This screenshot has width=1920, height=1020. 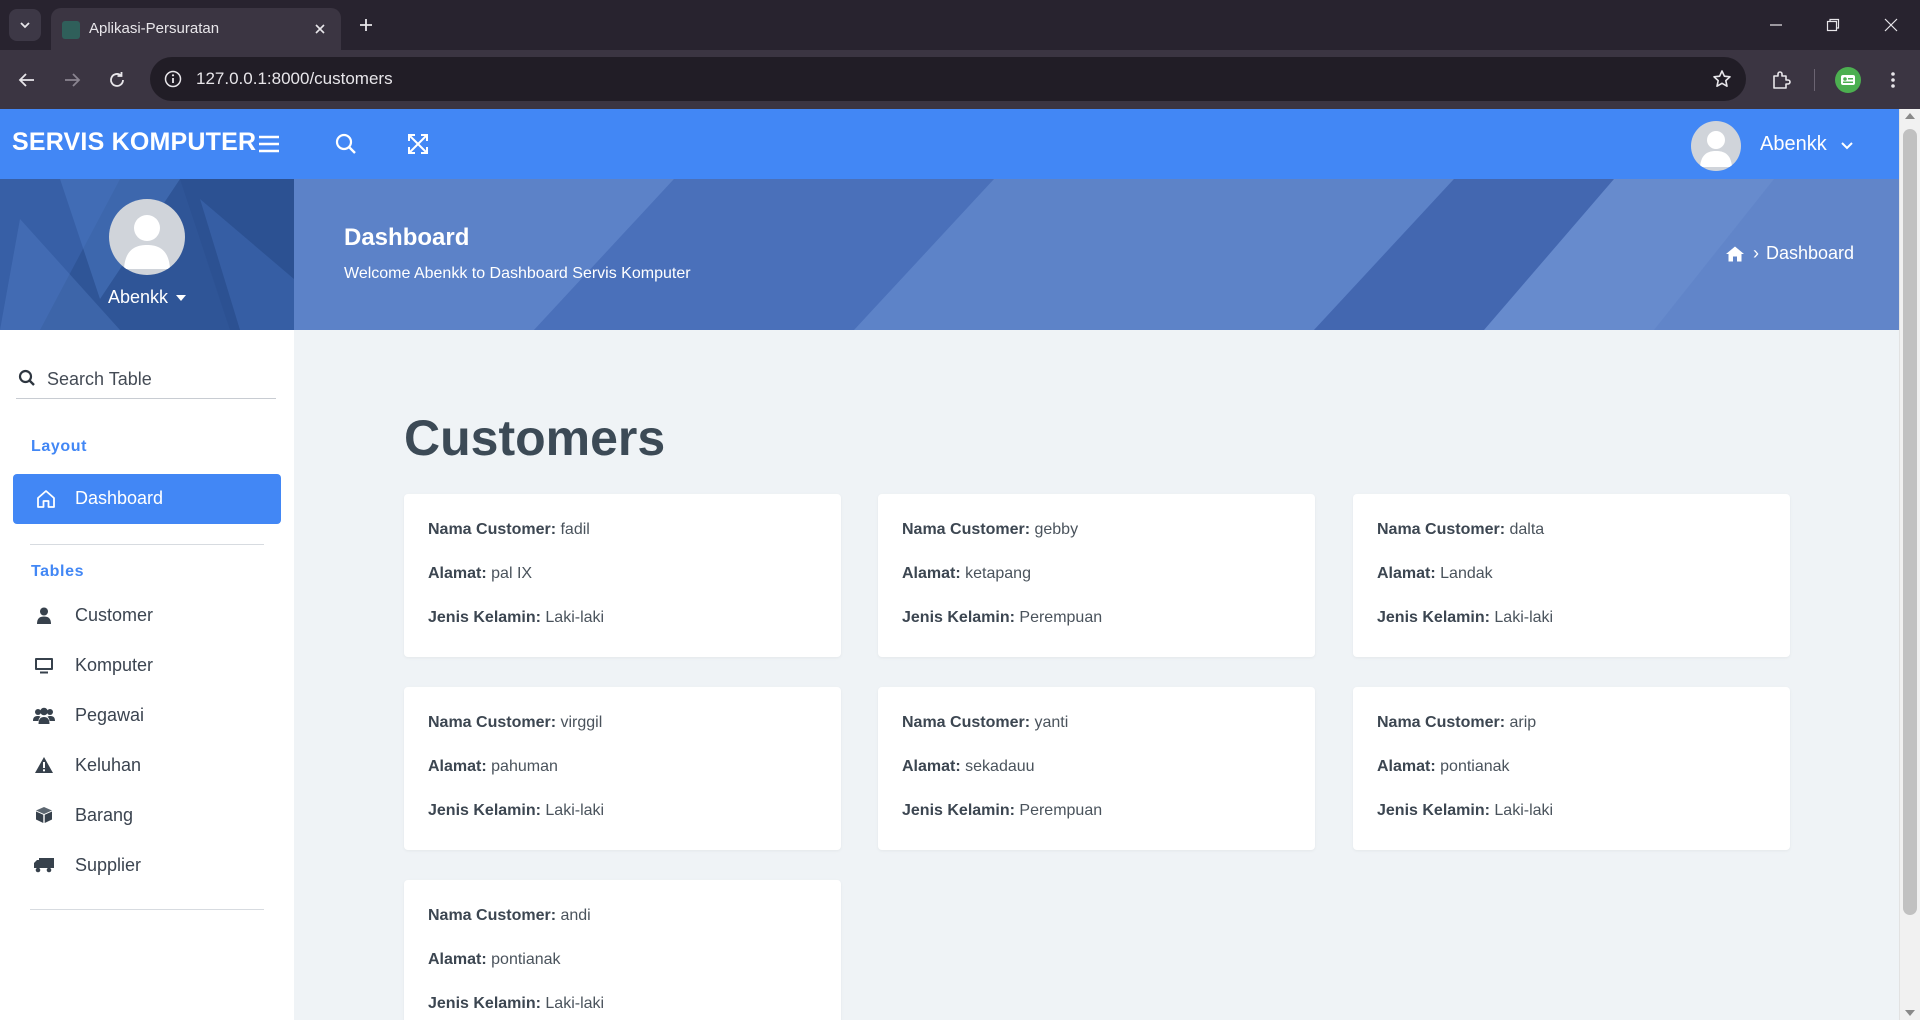 What do you see at coordinates (509, 916) in the screenshot?
I see `customer-name-row: Nama Customer: andi` at bounding box center [509, 916].